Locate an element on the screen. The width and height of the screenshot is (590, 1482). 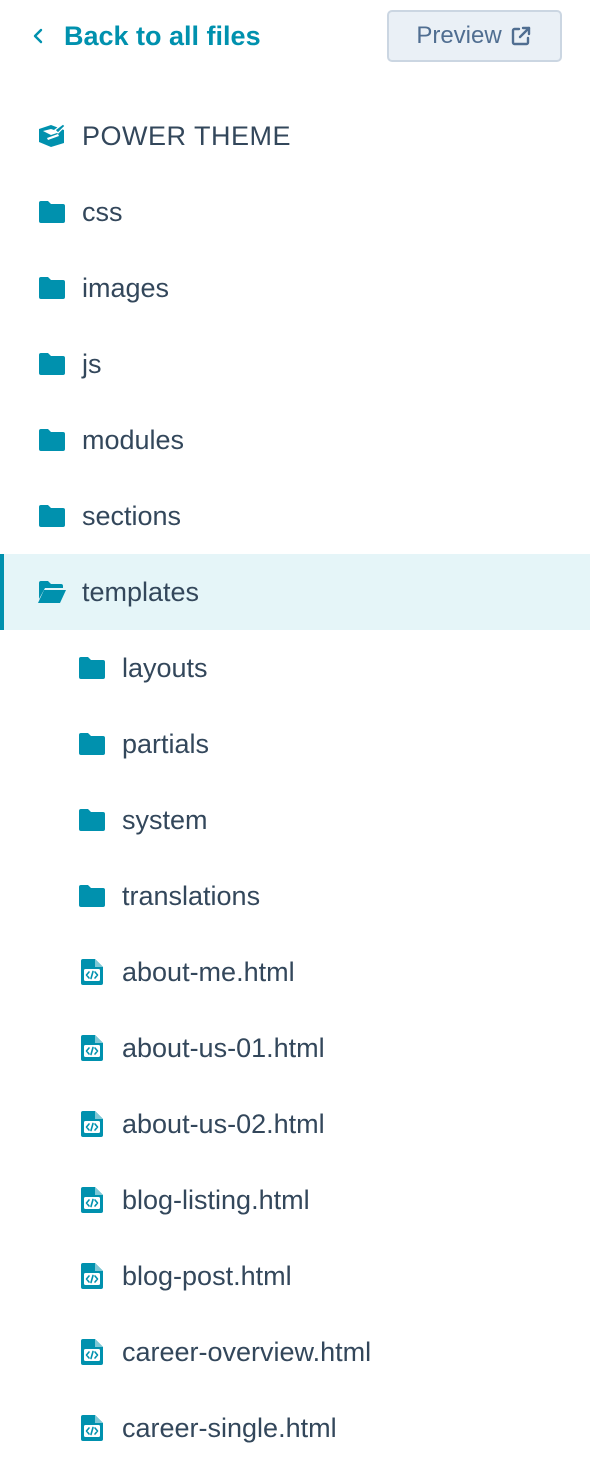
tree-item-templates: templates is located at coordinates (295, 592).